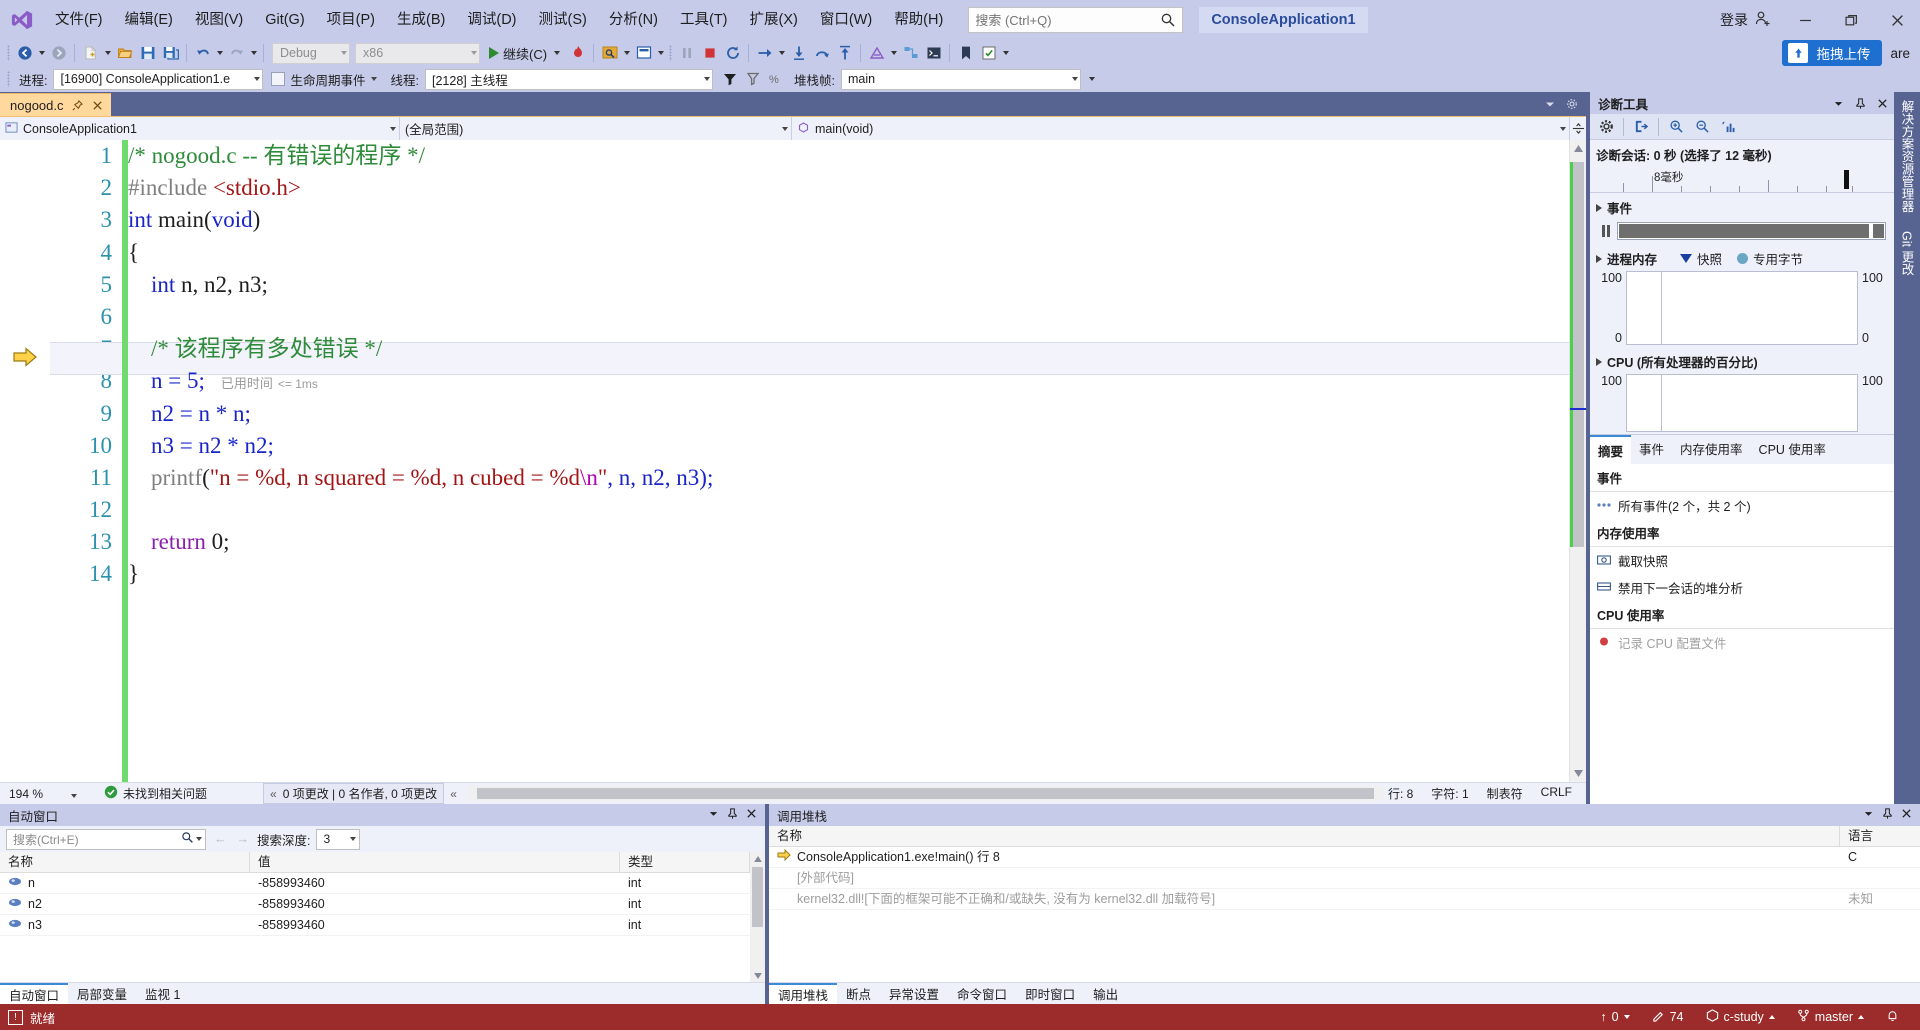 The width and height of the screenshot is (1920, 1030). I want to click on toggle-bookmark-dropdown, so click(1005, 53).